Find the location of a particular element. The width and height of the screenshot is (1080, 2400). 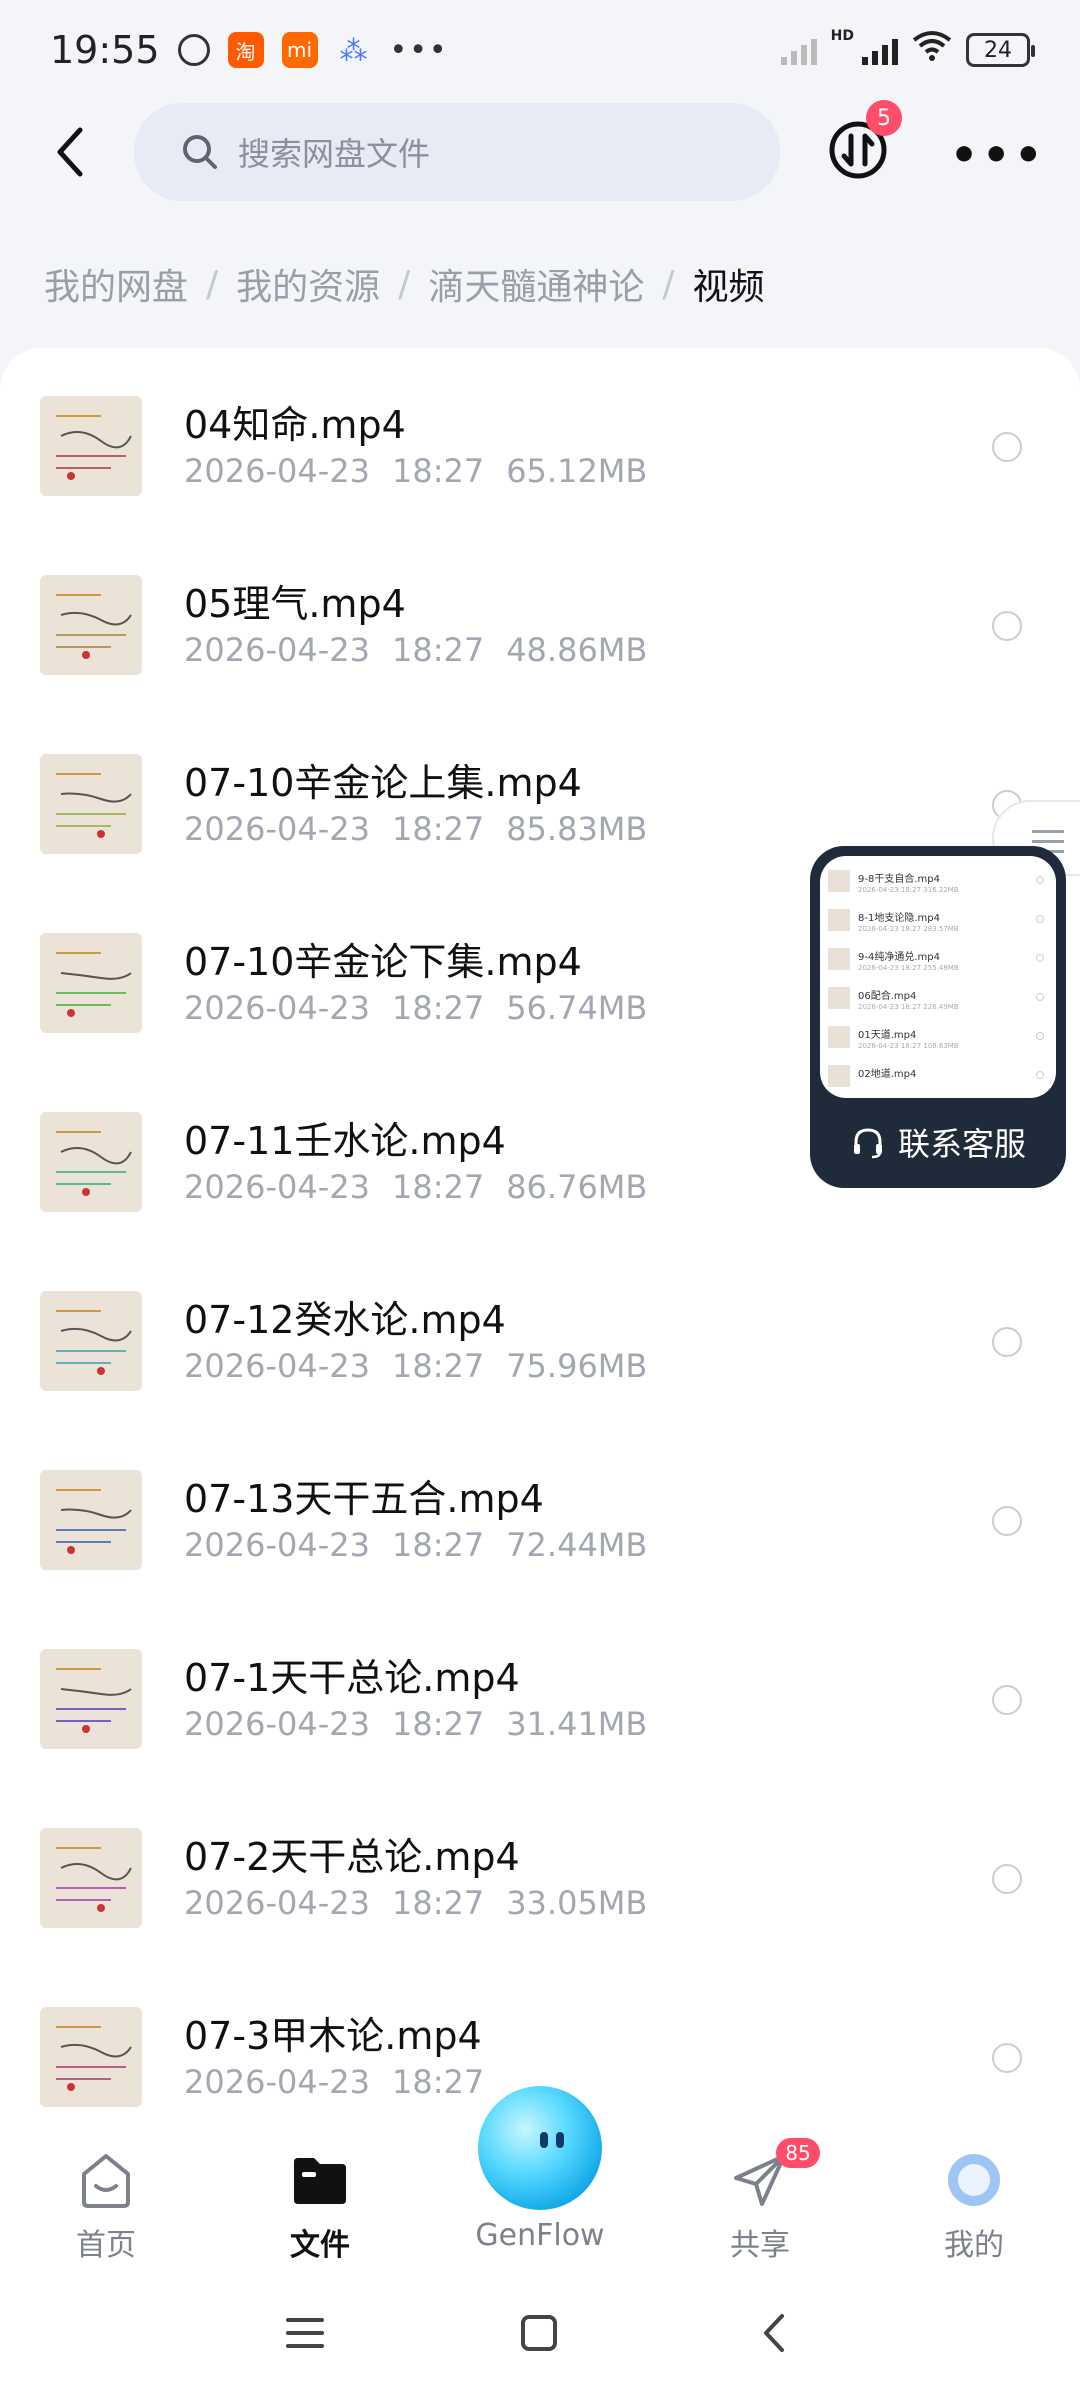

file-meta: 2026-04-23 18:27 is located at coordinates (345, 2082).